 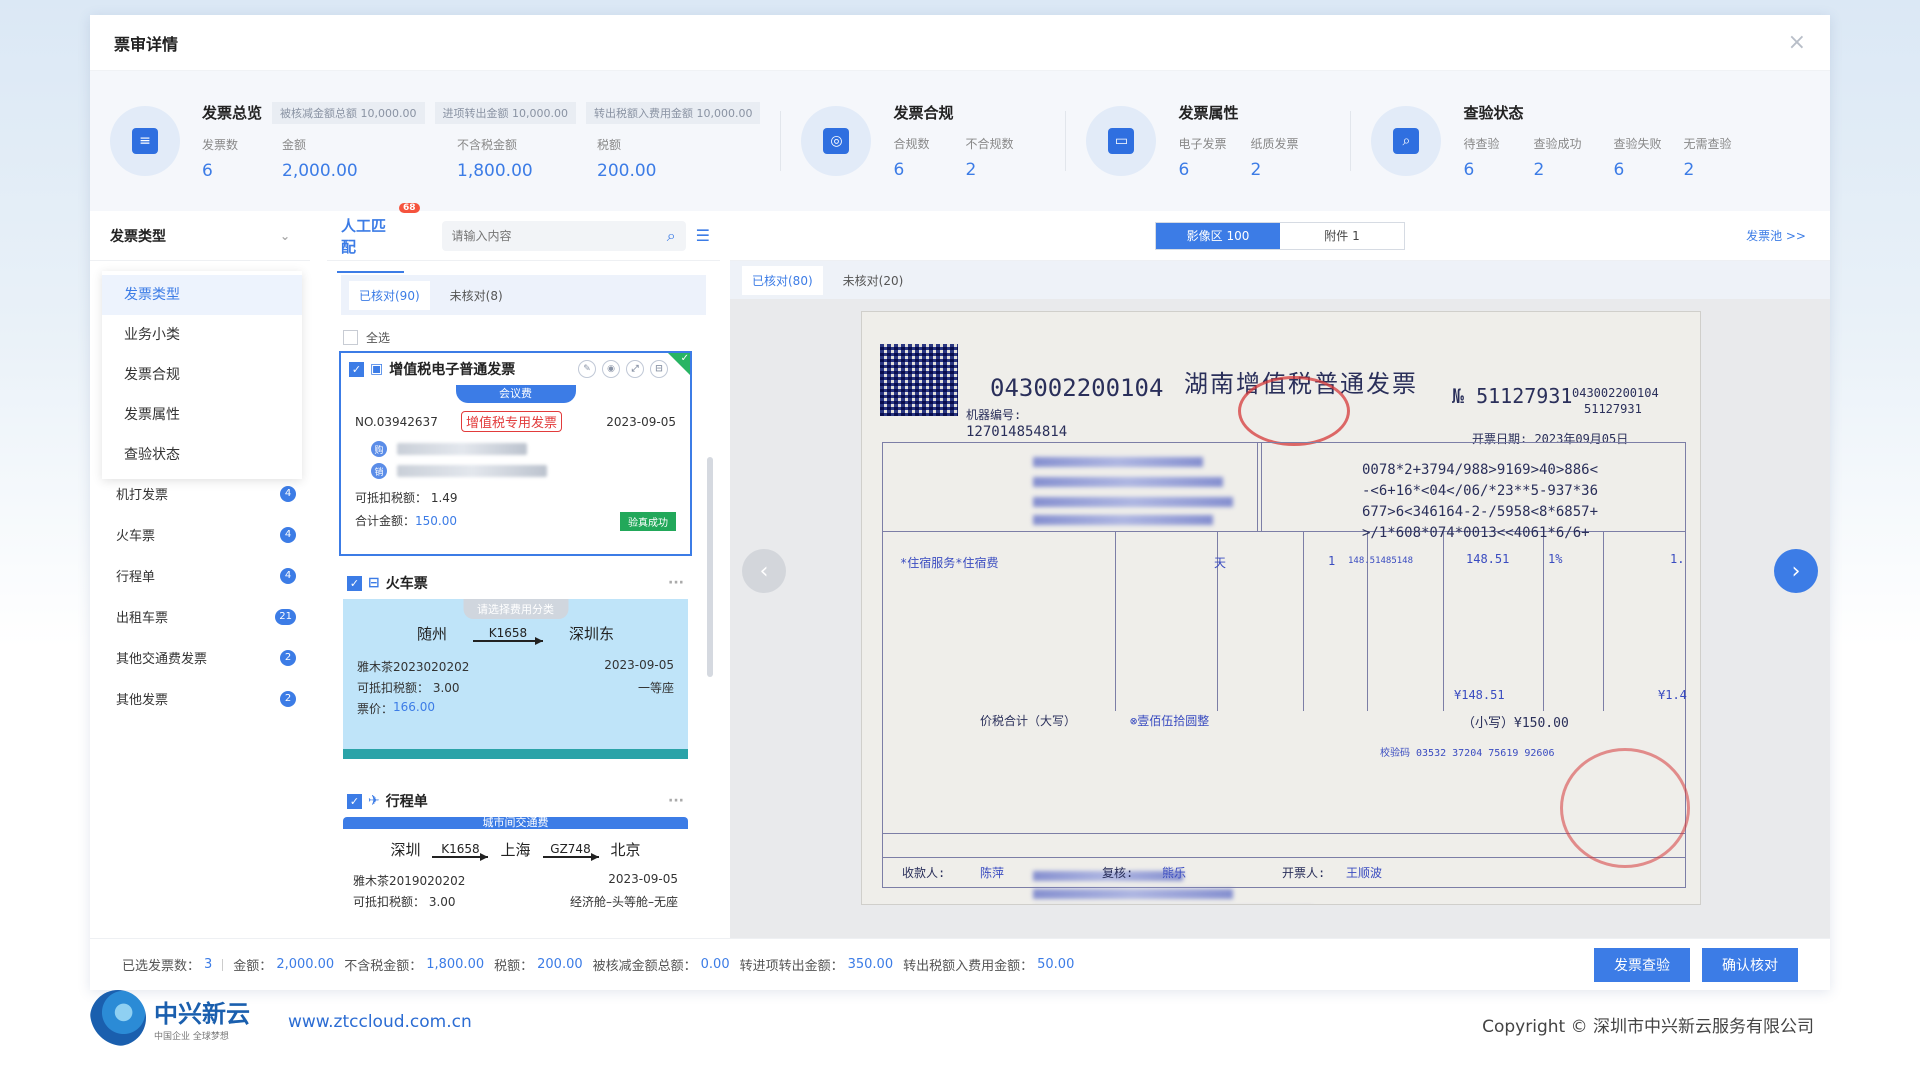 What do you see at coordinates (703, 235) in the screenshot?
I see `list-sort-icon: ☰` at bounding box center [703, 235].